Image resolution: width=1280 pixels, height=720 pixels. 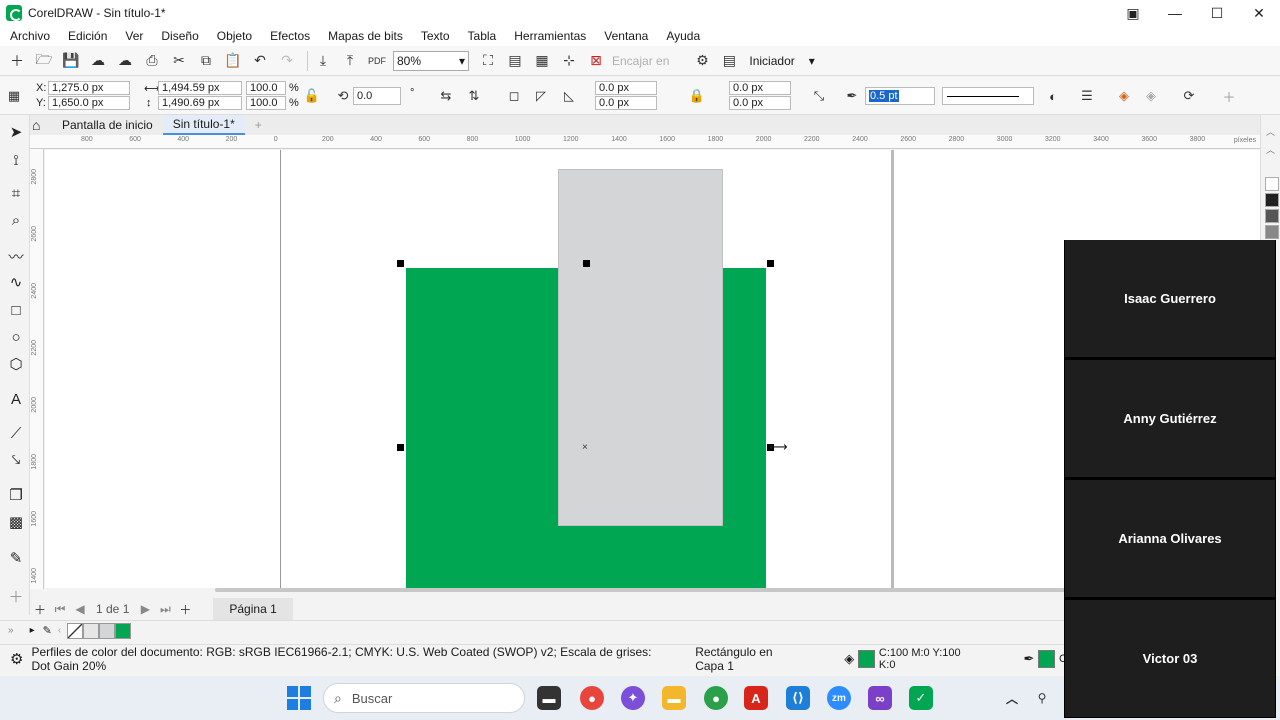 I want to click on drop-shadow-icon: ❐, so click(x=16, y=495).